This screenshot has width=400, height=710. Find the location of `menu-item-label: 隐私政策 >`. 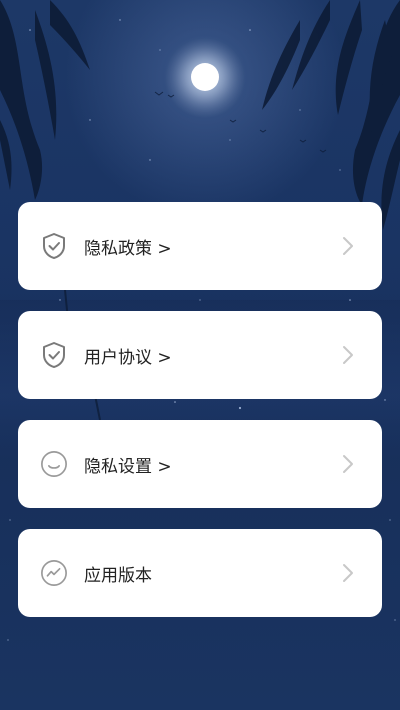

menu-item-label: 隐私政策 > is located at coordinates (128, 248).